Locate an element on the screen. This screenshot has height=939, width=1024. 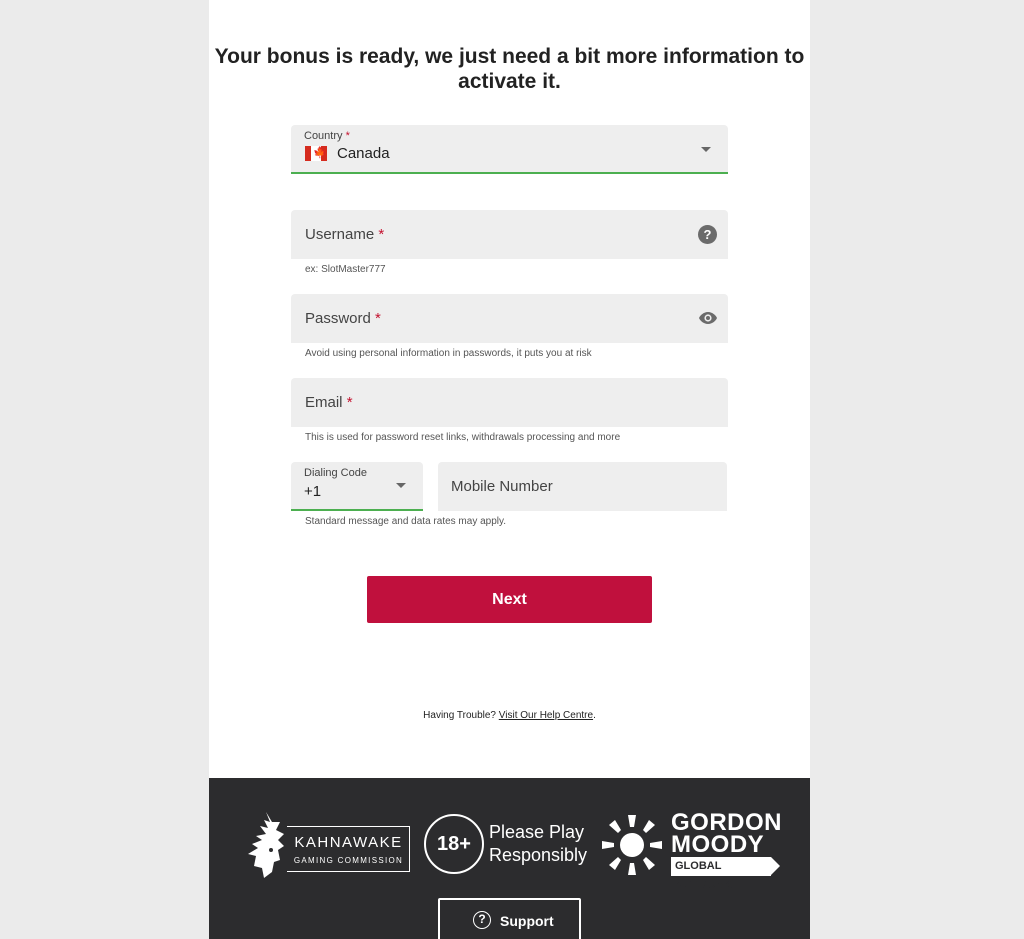
question-icon: ? is located at coordinates (707, 234).